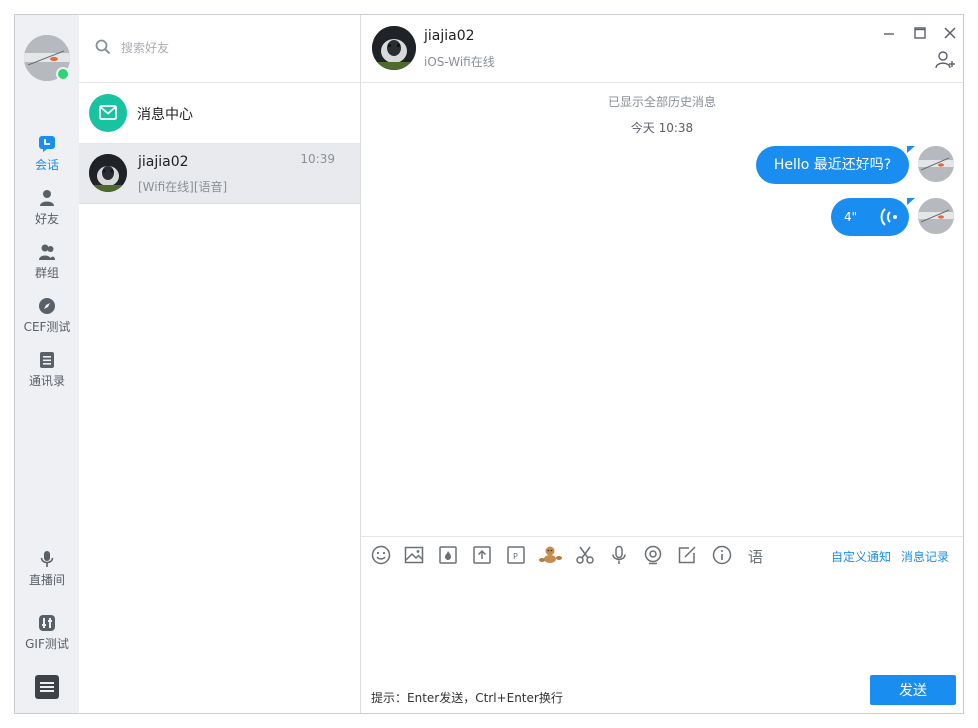 This screenshot has height=728, width=978. What do you see at coordinates (946, 60) in the screenshot?
I see `add-contact-icon` at bounding box center [946, 60].